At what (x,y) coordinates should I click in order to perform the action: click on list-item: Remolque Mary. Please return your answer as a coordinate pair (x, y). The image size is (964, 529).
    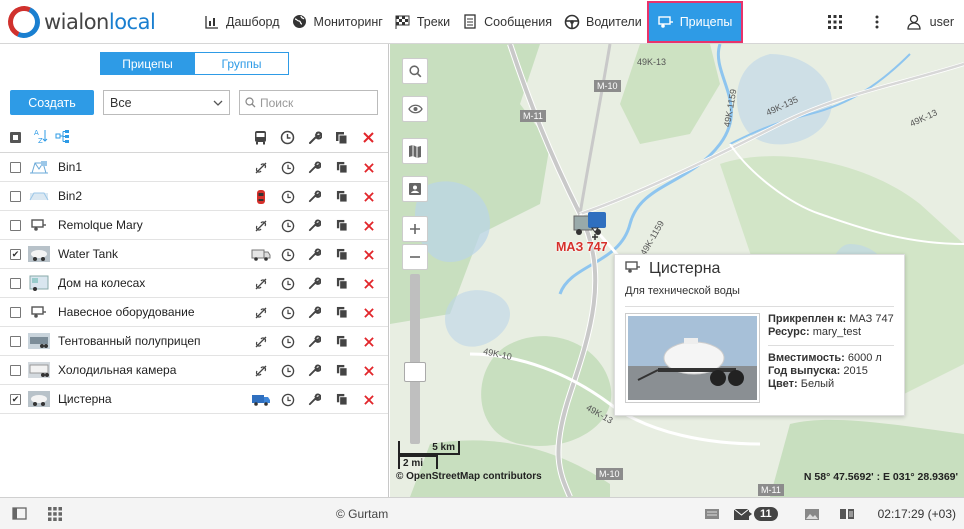
    Looking at the image, I should click on (194, 225).